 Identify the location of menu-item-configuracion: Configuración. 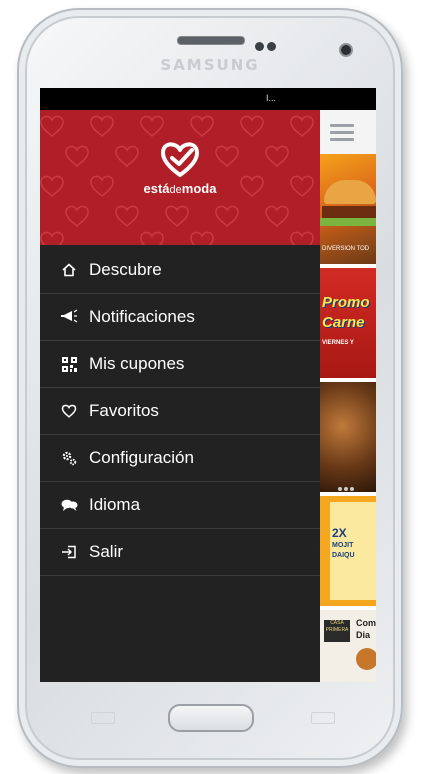
(180, 458).